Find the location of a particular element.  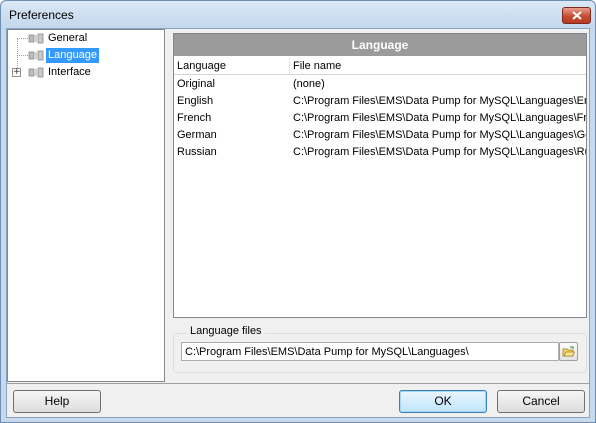

cell-language: Russian is located at coordinates (197, 152).